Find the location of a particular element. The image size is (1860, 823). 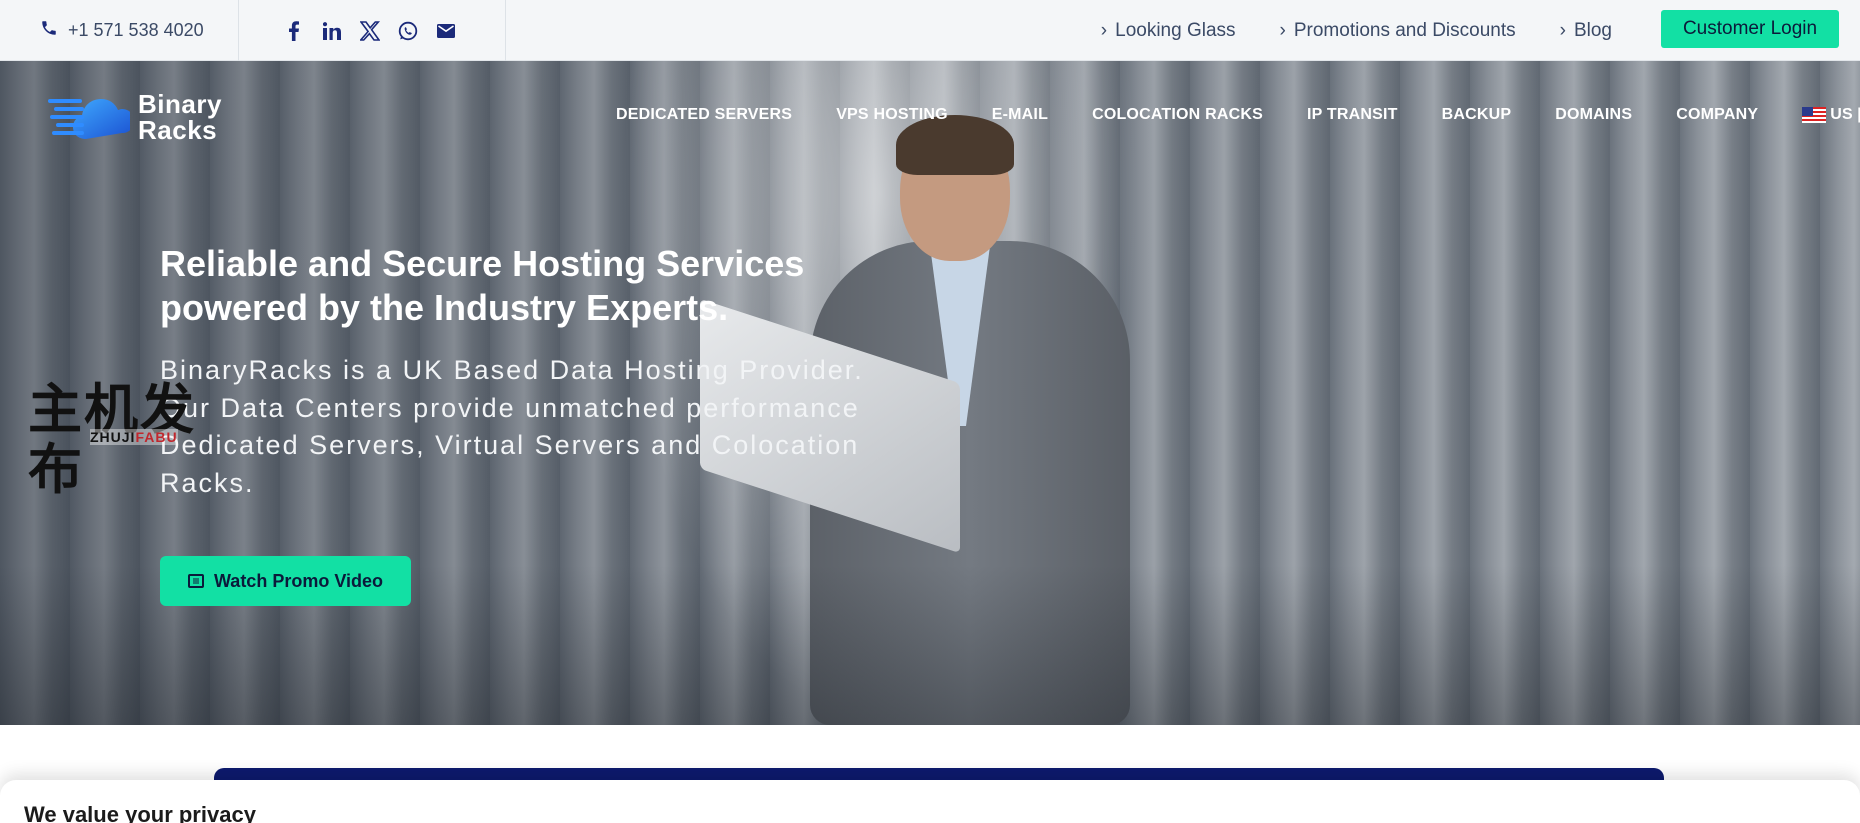

nav-company: COMPANY is located at coordinates (1717, 115).